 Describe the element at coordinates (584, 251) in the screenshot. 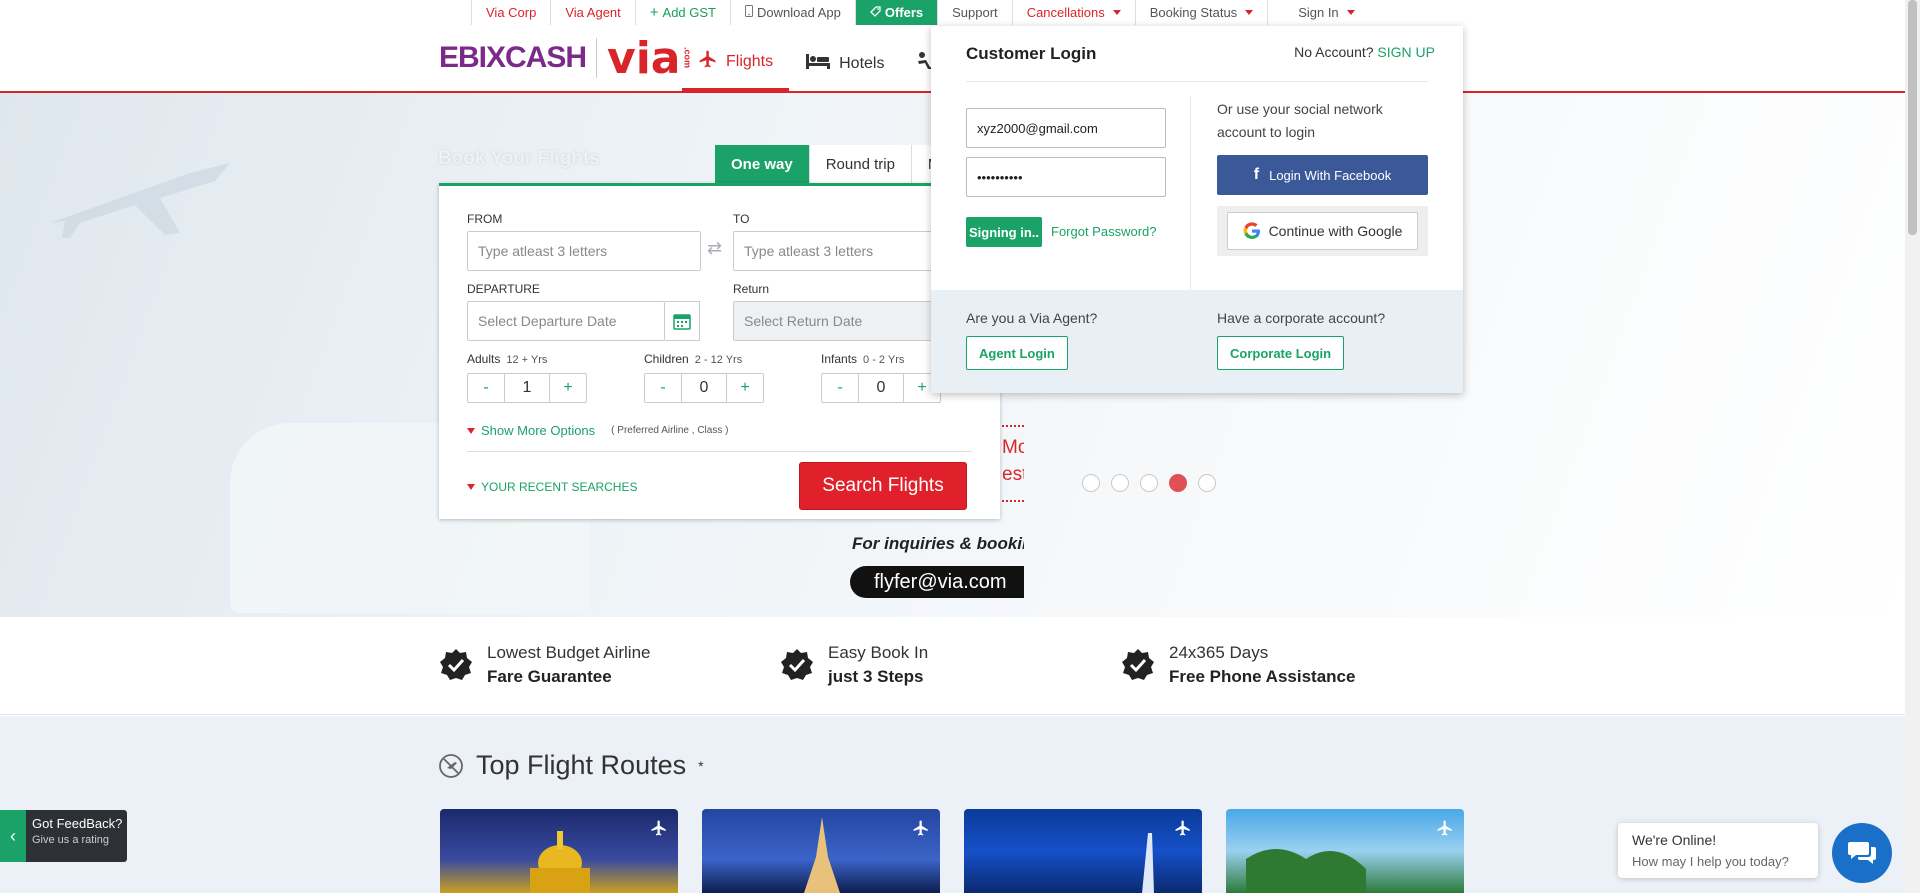

I see `from-input: Type atleast 3 letters` at that location.